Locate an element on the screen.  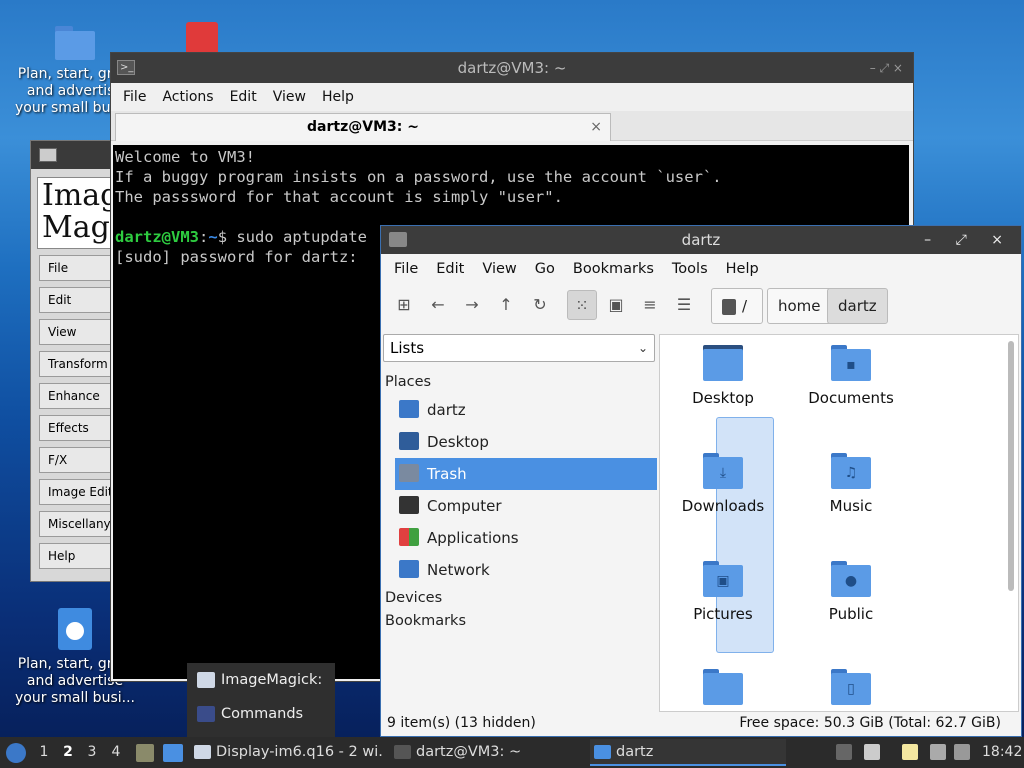
task-label: dartz is located at coordinates (635, 752).